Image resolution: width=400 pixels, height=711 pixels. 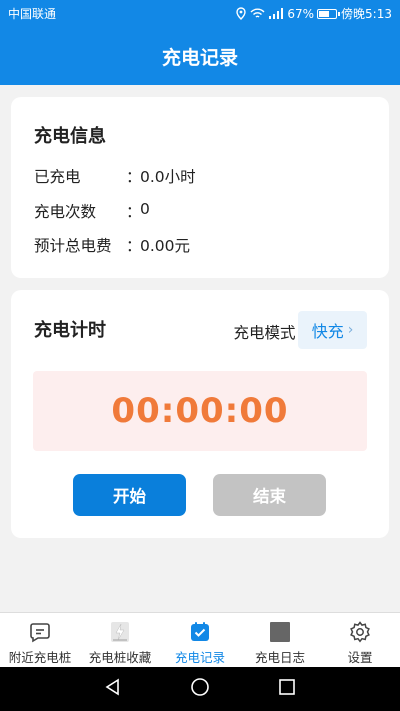 I want to click on tab-charging-log: 充电日志, so click(x=280, y=640).